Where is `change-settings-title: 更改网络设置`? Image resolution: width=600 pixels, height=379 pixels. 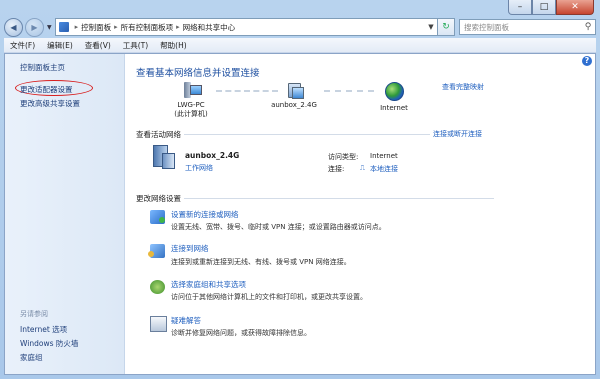 change-settings-title: 更改网络设置 is located at coordinates (158, 198).